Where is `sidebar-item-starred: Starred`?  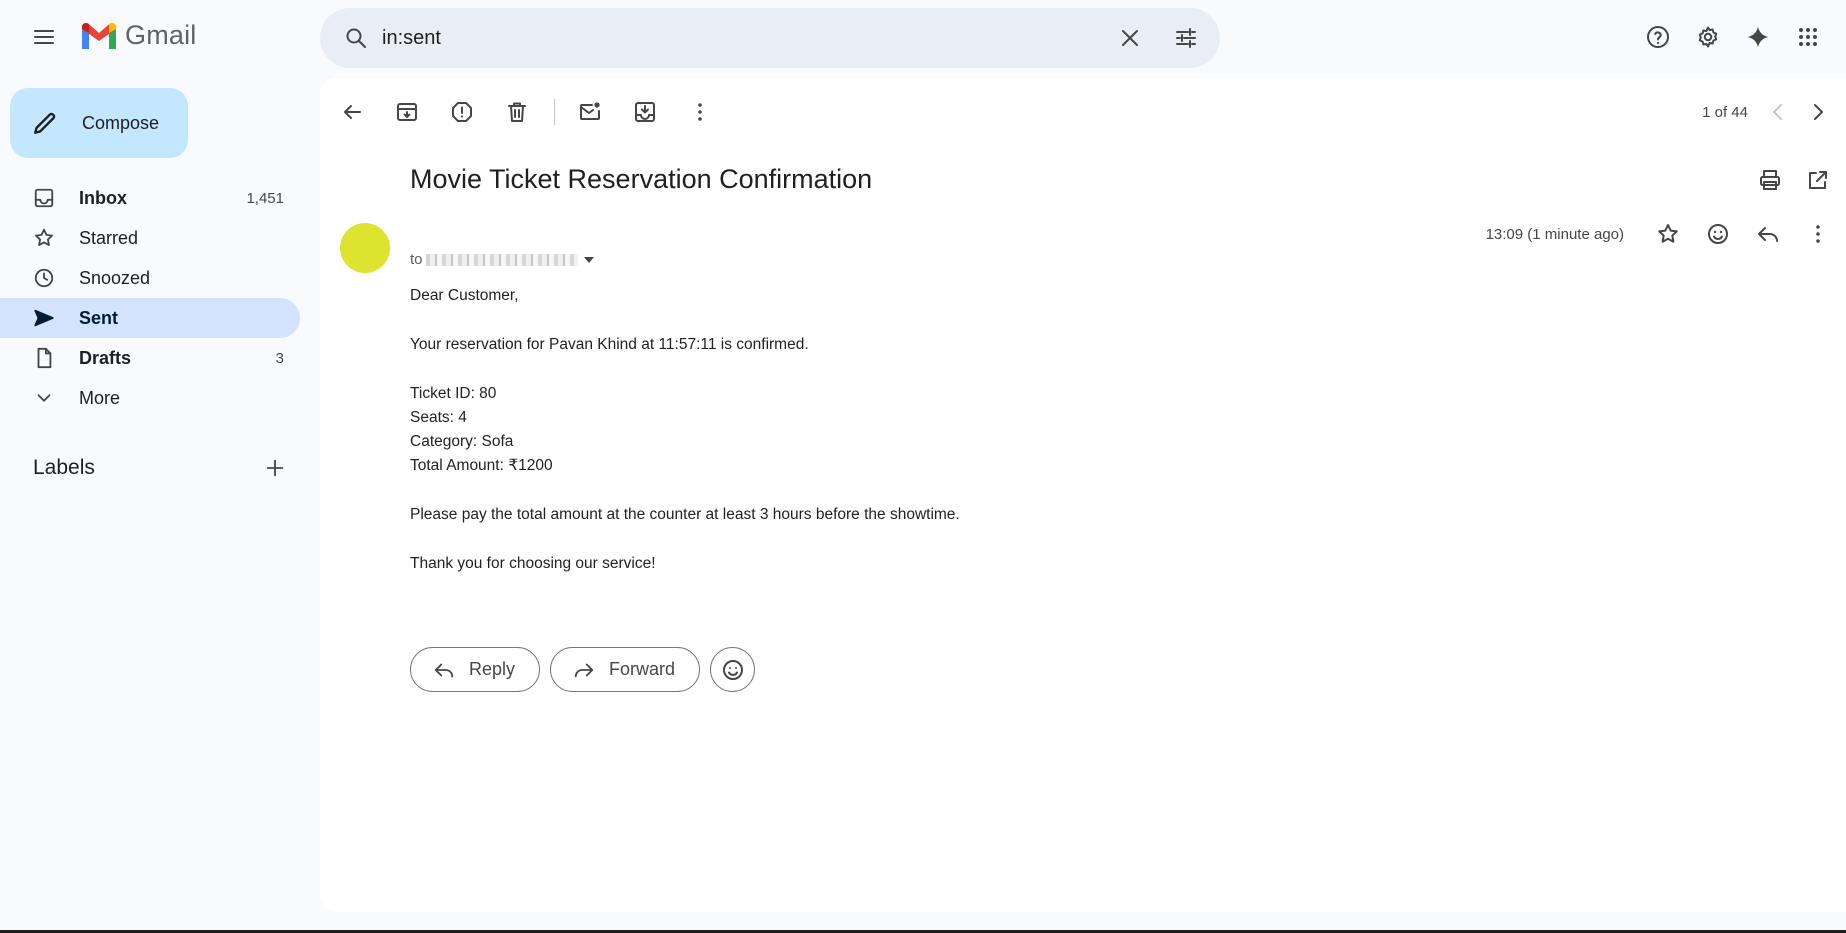
sidebar-item-starred: Starred is located at coordinates (150, 238).